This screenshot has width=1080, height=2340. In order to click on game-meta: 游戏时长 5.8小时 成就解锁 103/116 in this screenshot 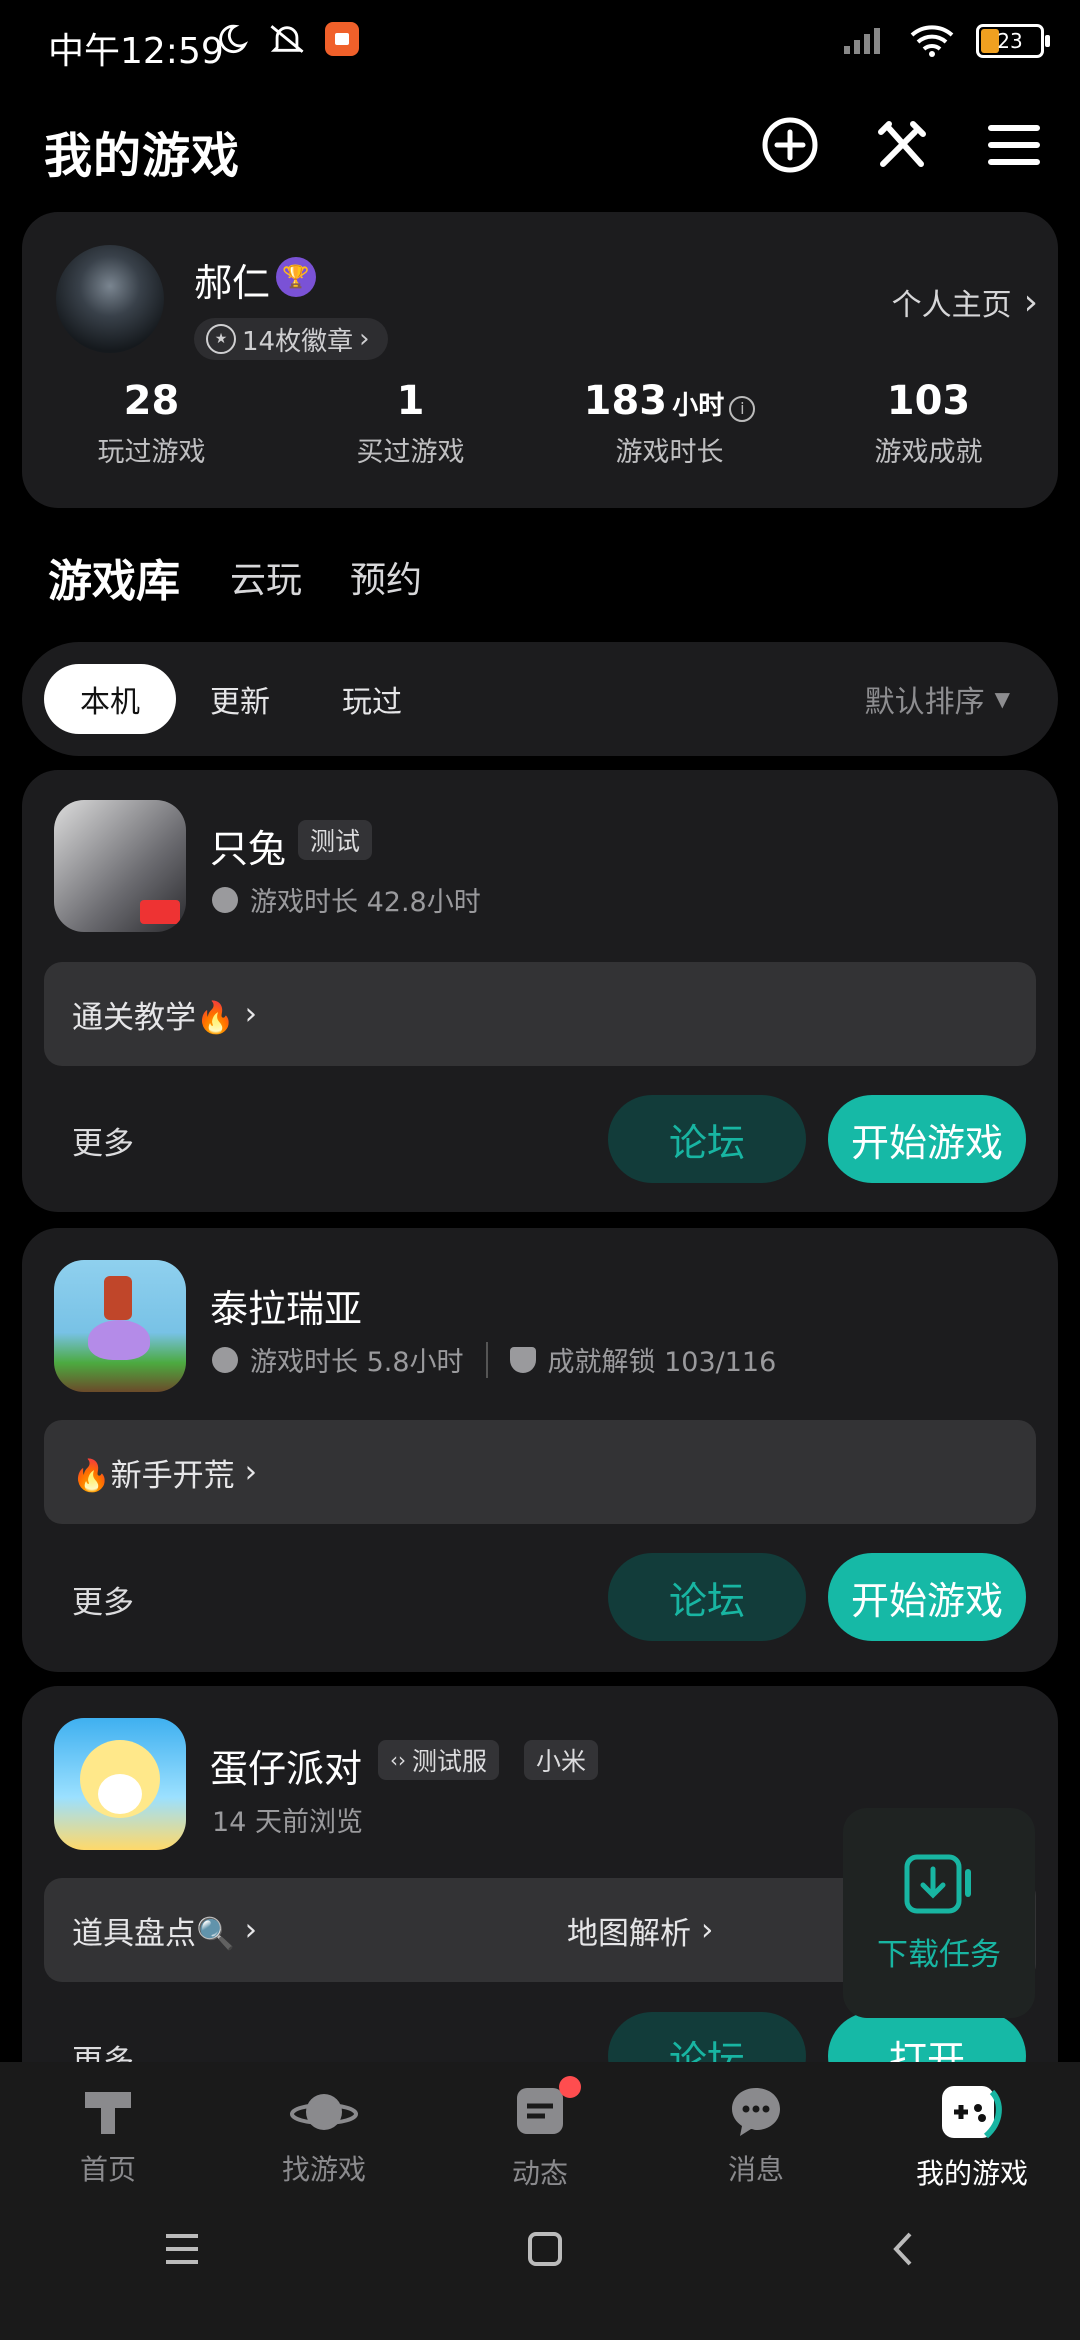, I will do `click(494, 1359)`.